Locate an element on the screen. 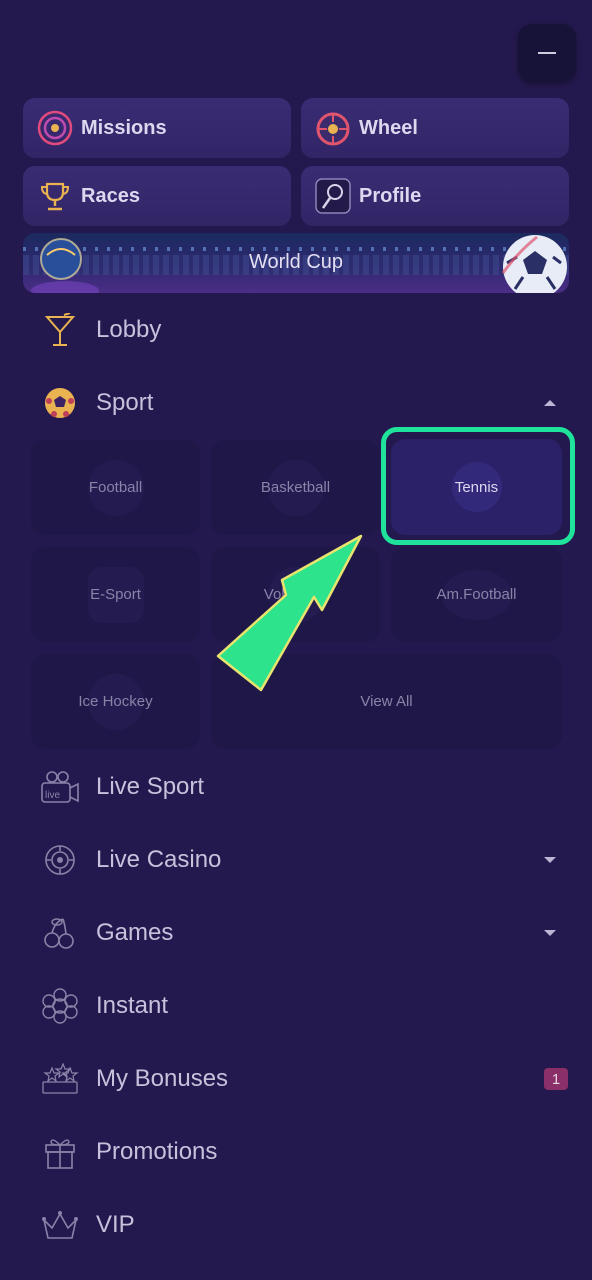 This screenshot has height=1280, width=592. pointer-arrow is located at coordinates (289, 613).